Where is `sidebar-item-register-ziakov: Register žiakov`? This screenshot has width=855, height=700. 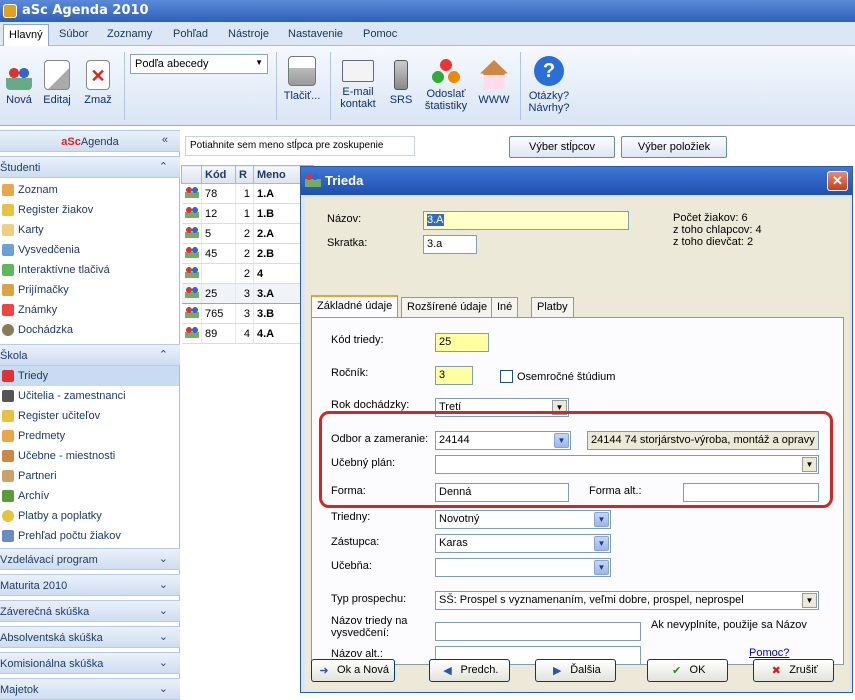 sidebar-item-register-ziakov: Register žiakov is located at coordinates (89, 210).